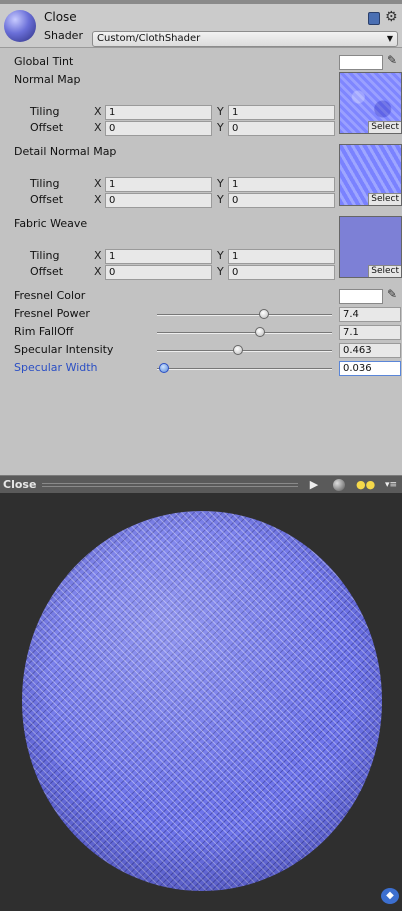 Image resolution: width=402 pixels, height=911 pixels. What do you see at coordinates (244, 369) in the screenshot?
I see `specular-width-slider` at bounding box center [244, 369].